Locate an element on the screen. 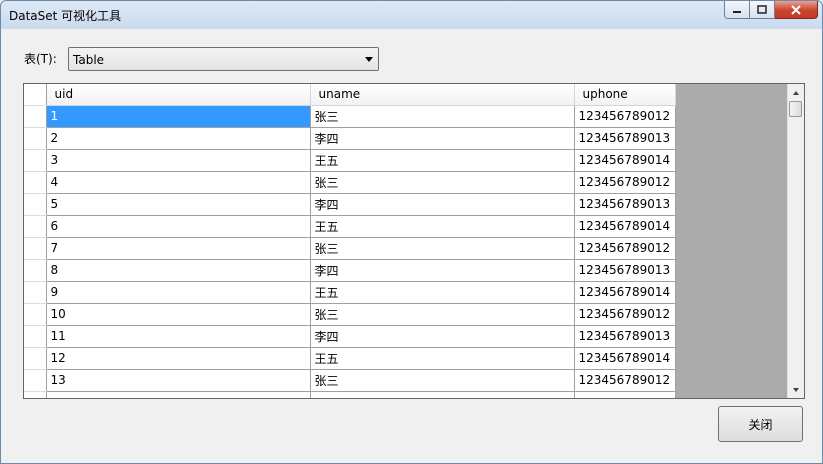 This screenshot has height=464, width=823. table-row: 8 李四 123456789013 is located at coordinates (350, 270).